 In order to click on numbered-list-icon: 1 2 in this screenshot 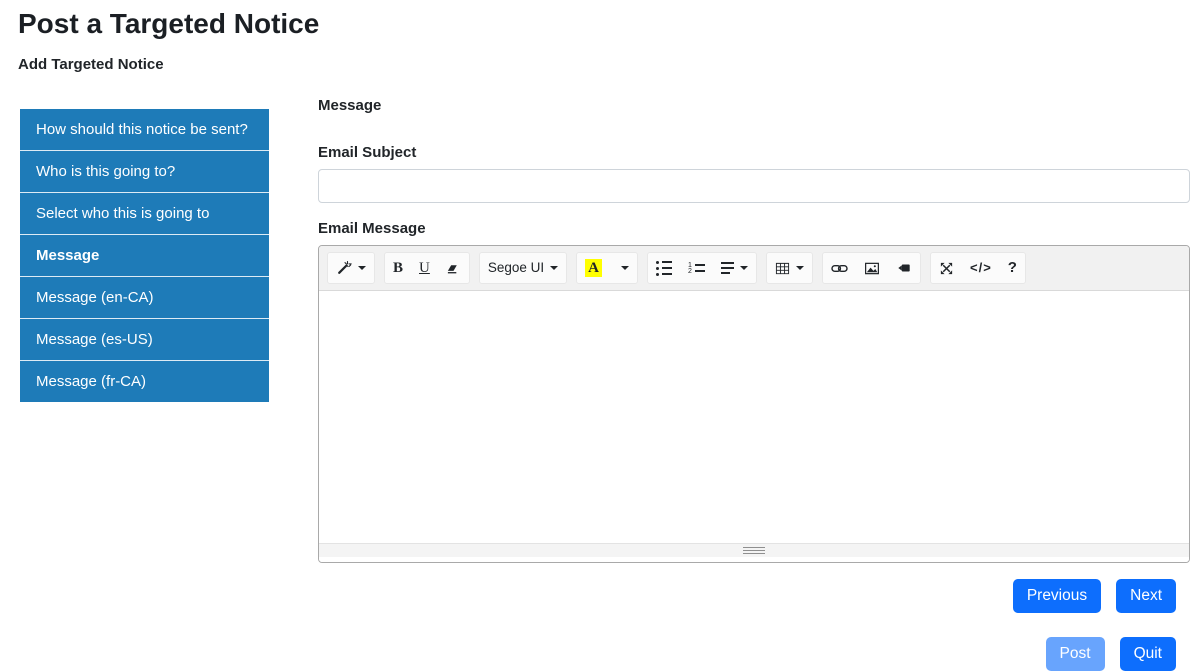, I will do `click(696, 268)`.